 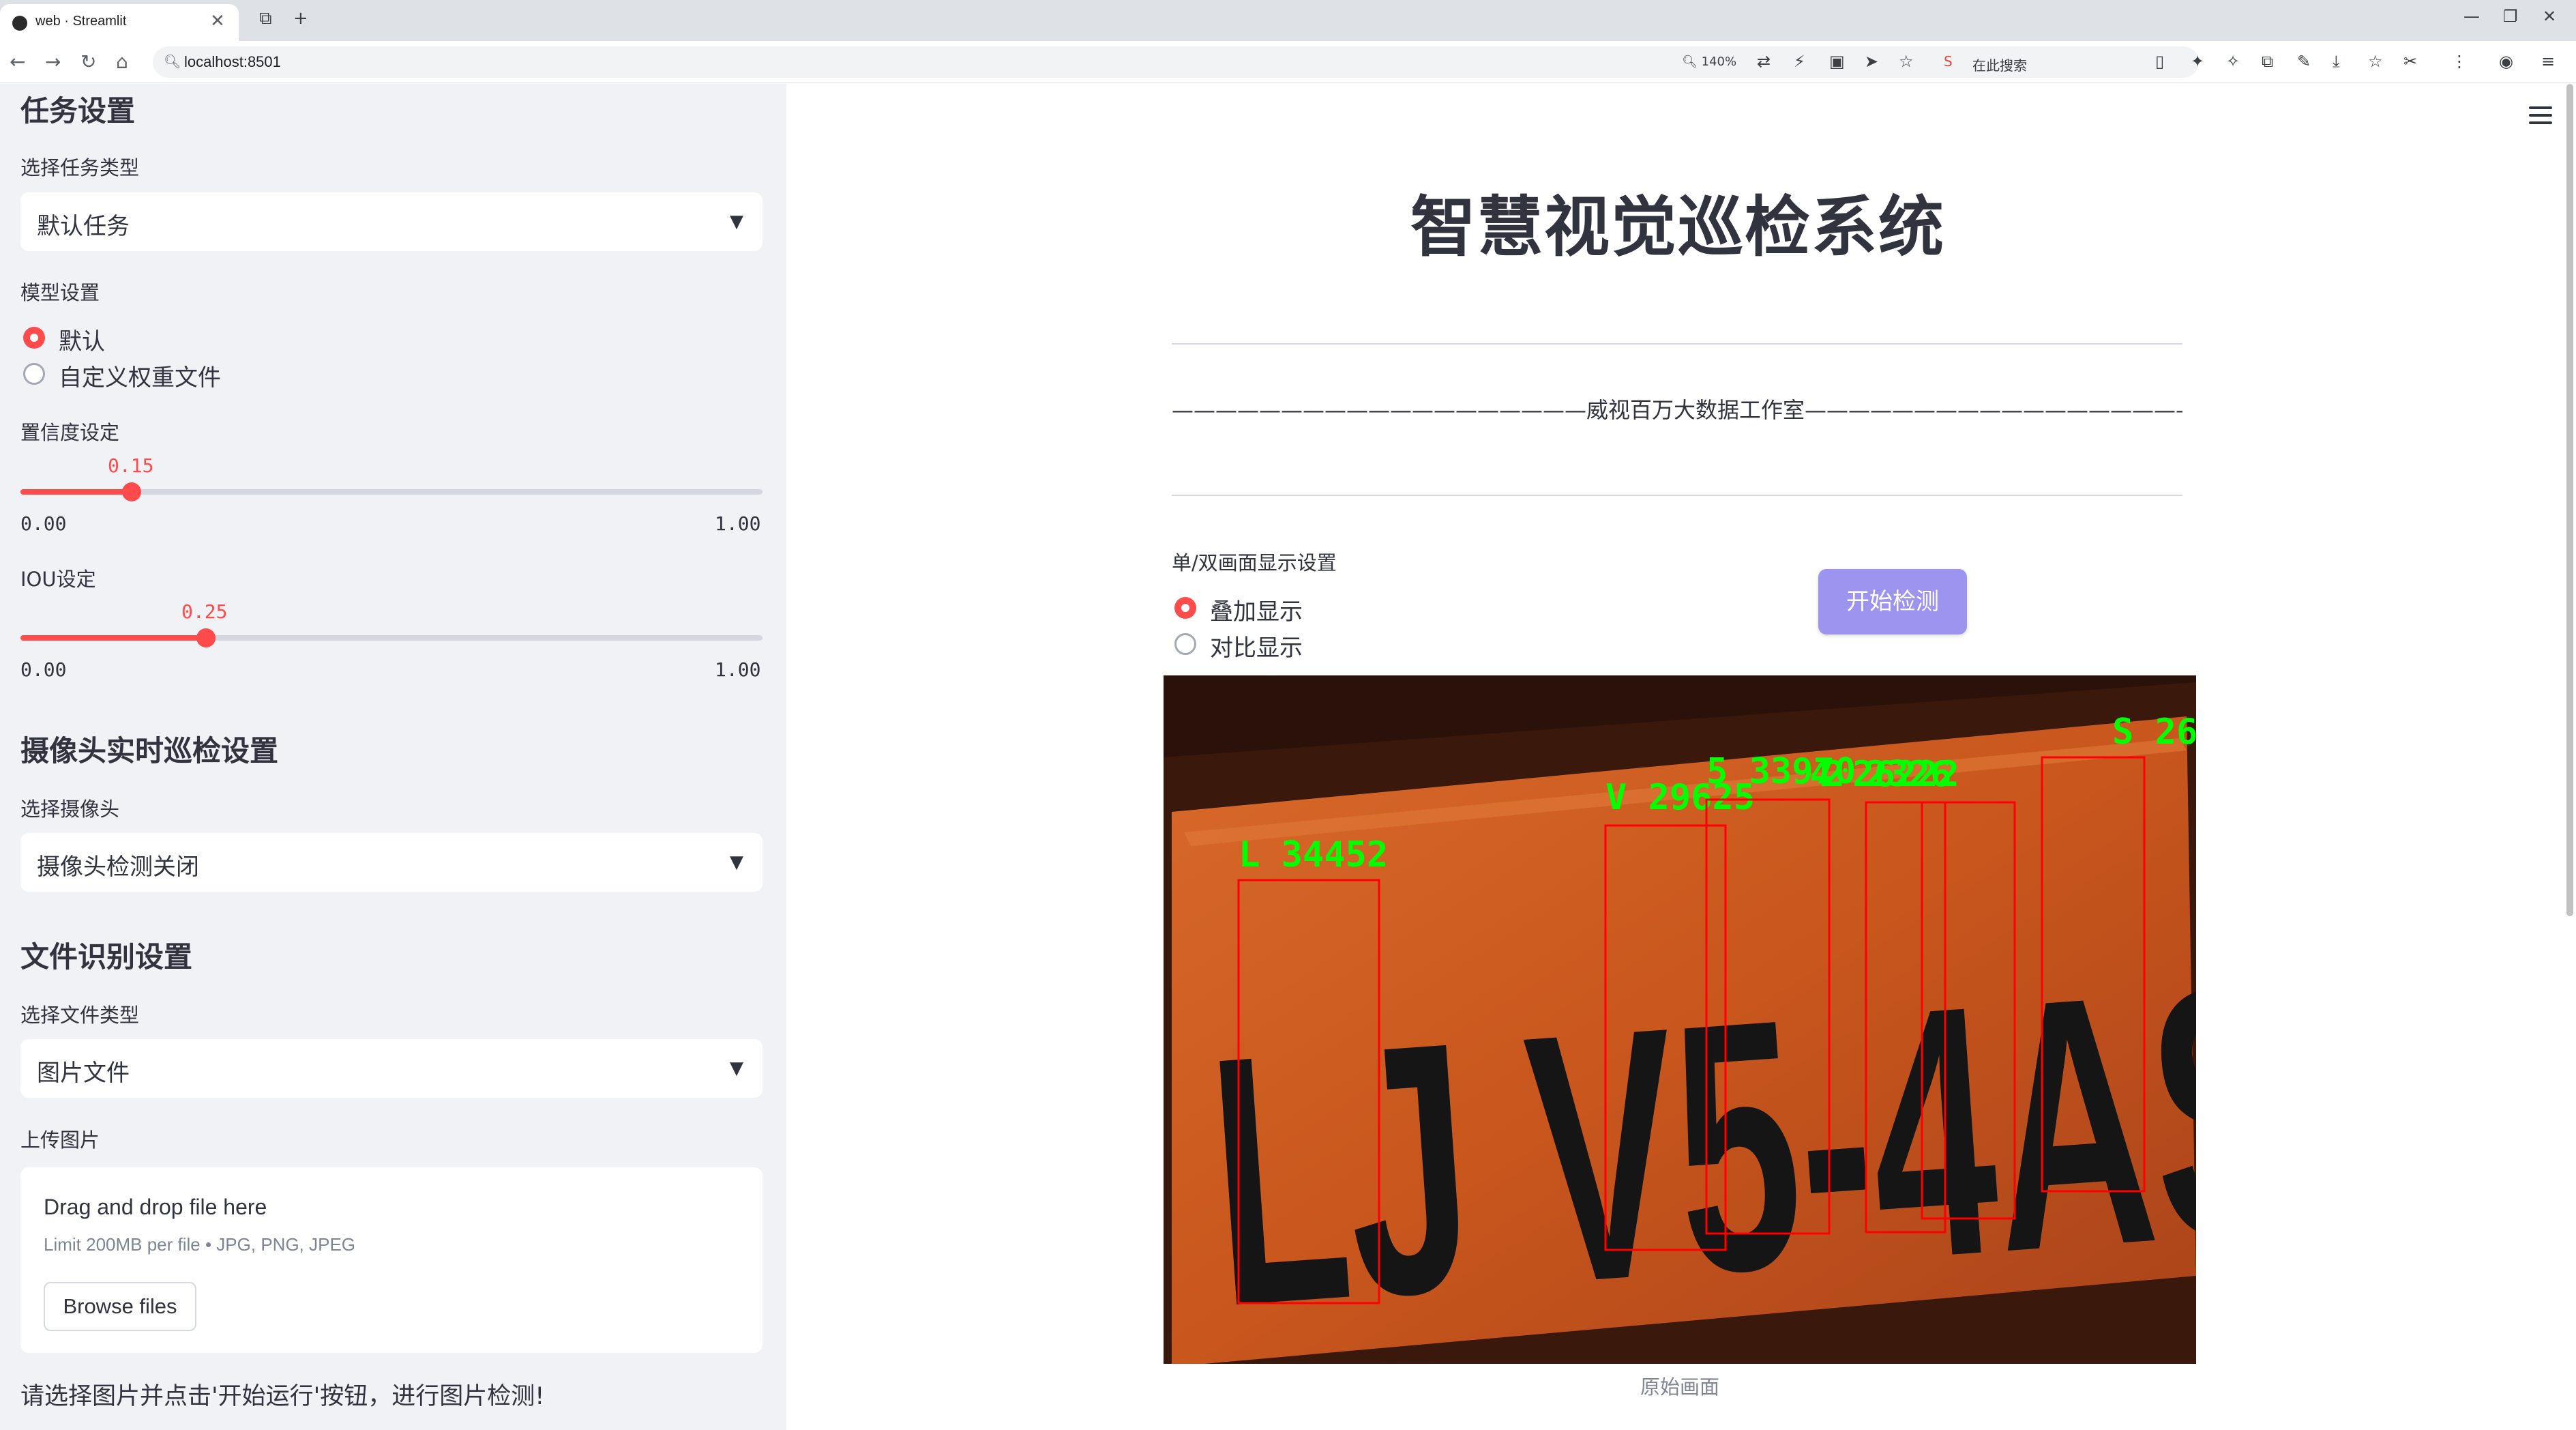 I want to click on tab-title: web · Streamlit, so click(x=81, y=21).